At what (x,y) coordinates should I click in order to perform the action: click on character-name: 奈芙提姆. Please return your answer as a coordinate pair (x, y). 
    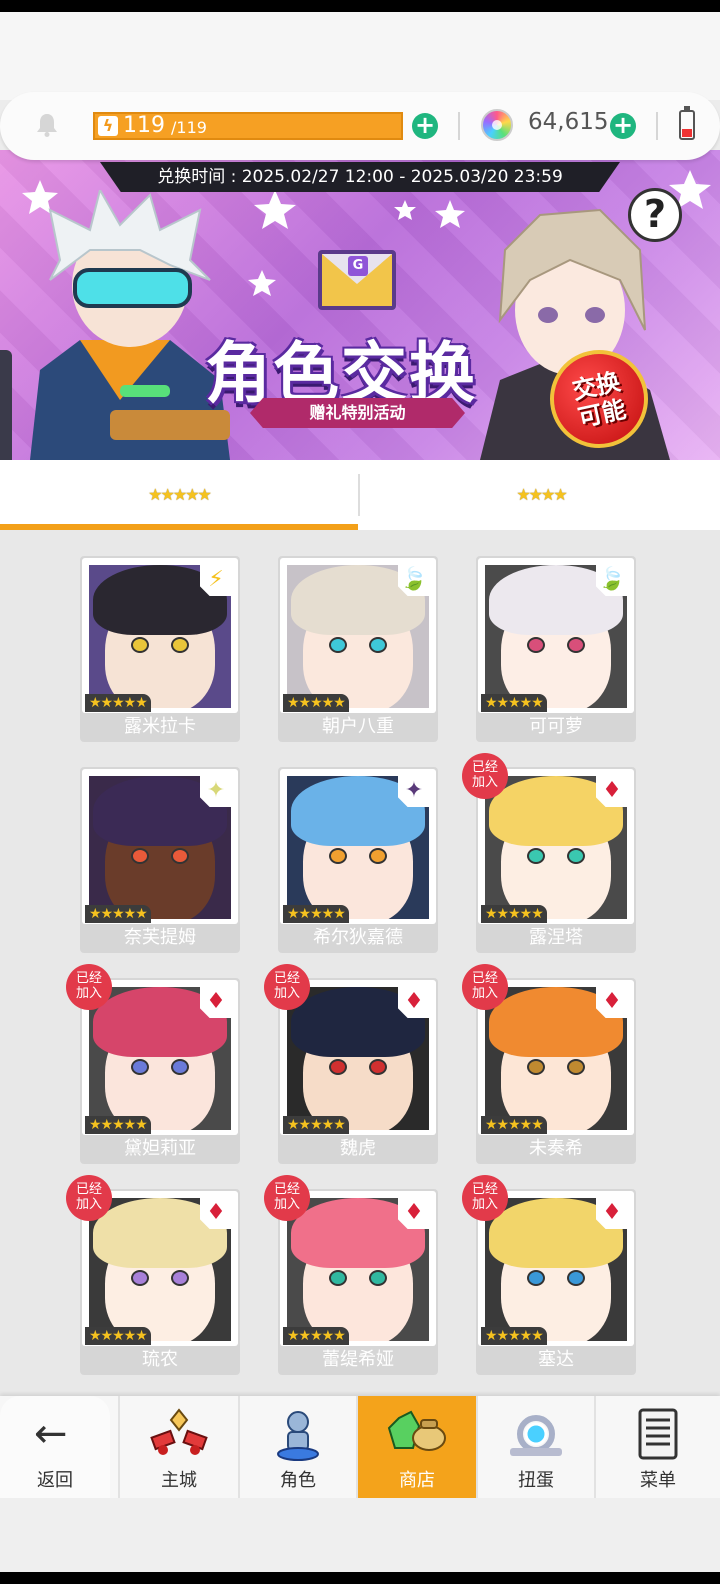
    Looking at the image, I should click on (160, 937).